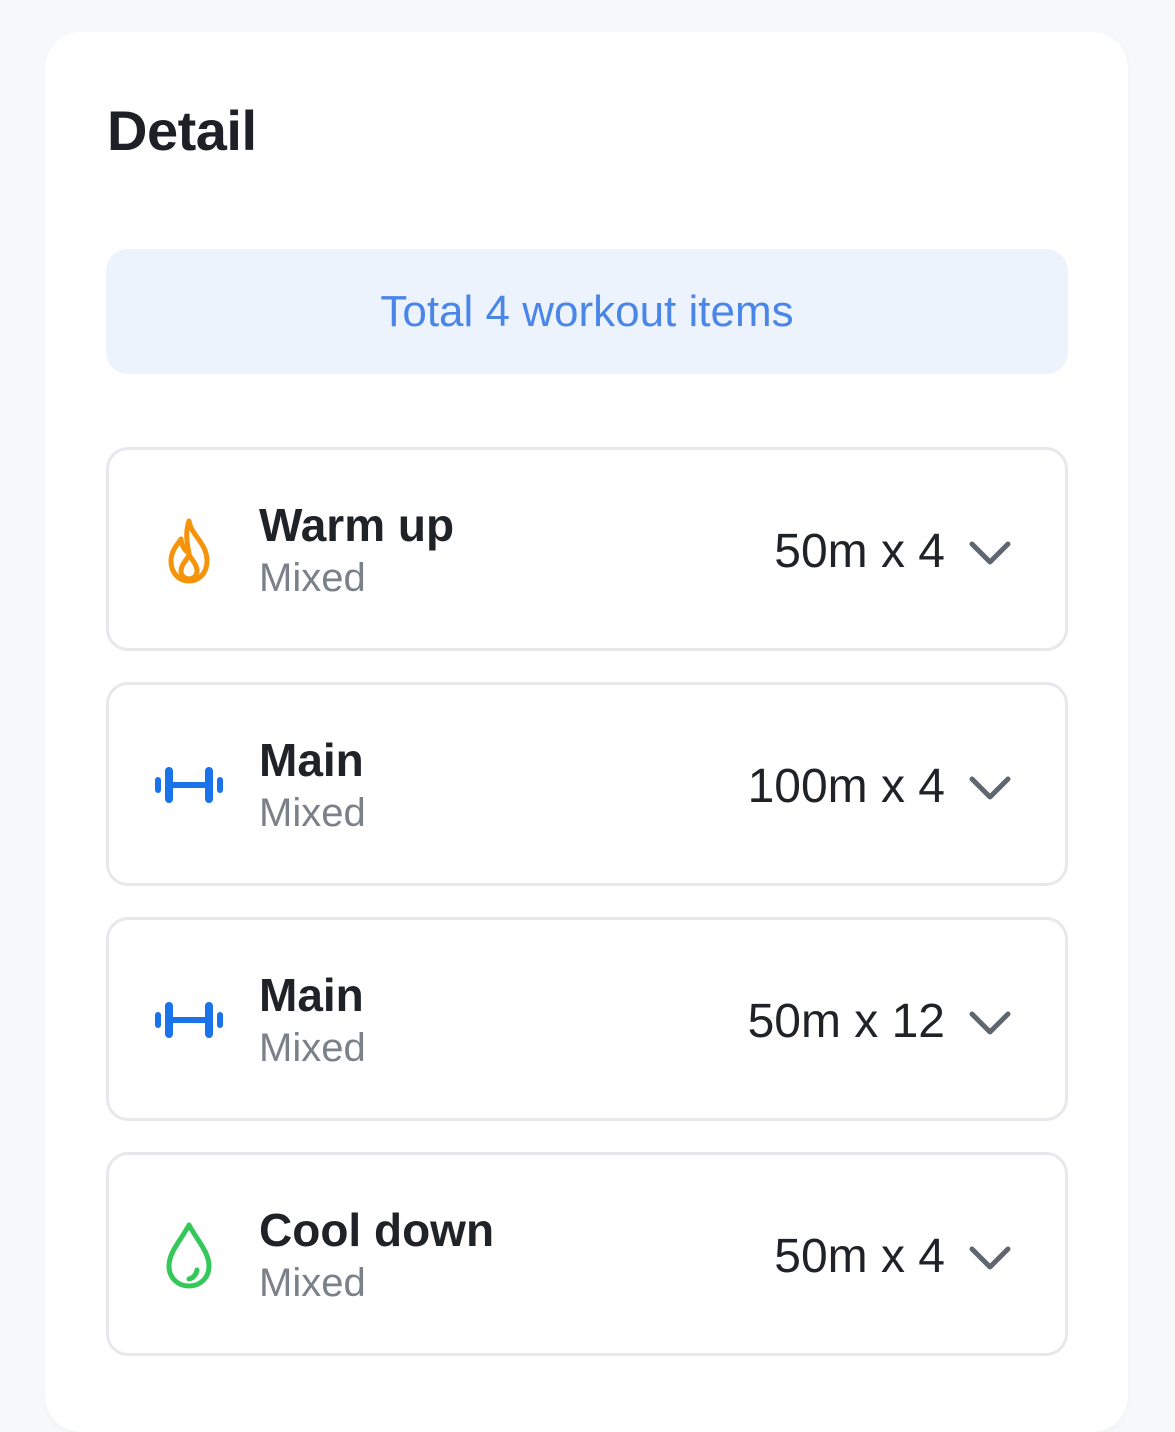  I want to click on summary-text: Total 4 workout items, so click(587, 311).